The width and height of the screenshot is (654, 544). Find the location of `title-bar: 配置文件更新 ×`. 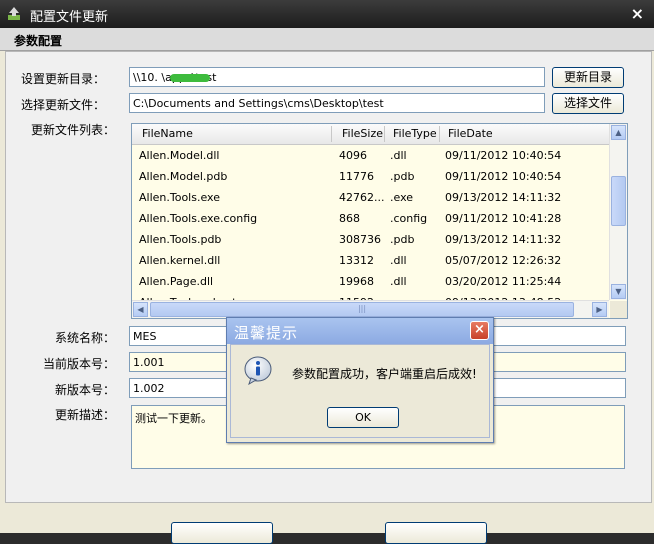

title-bar: 配置文件更新 × is located at coordinates (327, 14).